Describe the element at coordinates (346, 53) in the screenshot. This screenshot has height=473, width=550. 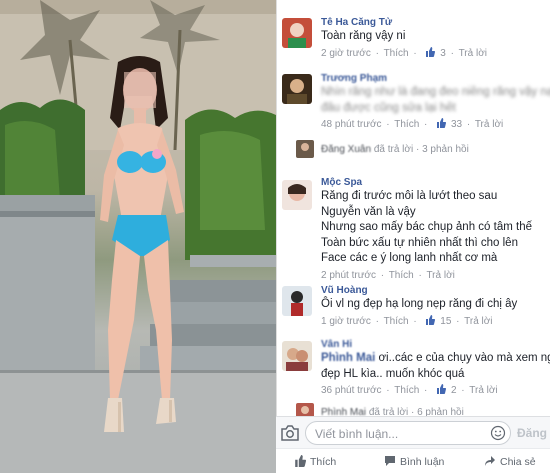
I see `timestamp: 2 giờ trước` at that location.